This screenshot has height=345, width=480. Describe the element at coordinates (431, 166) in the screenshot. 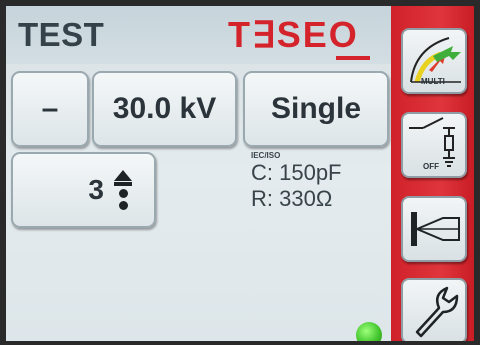

I see `off-label: OFF` at that location.